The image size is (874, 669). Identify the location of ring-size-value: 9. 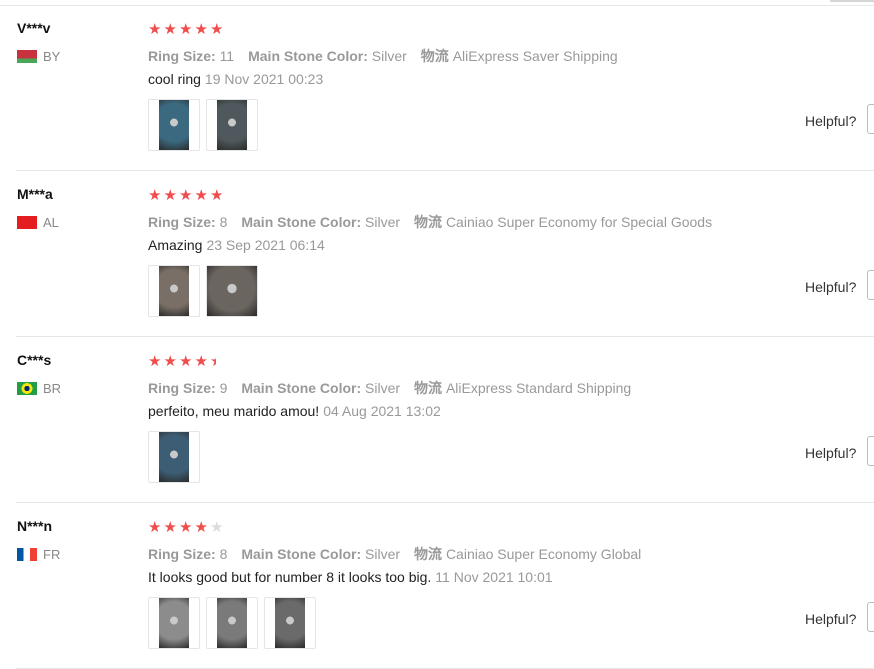
(223, 388).